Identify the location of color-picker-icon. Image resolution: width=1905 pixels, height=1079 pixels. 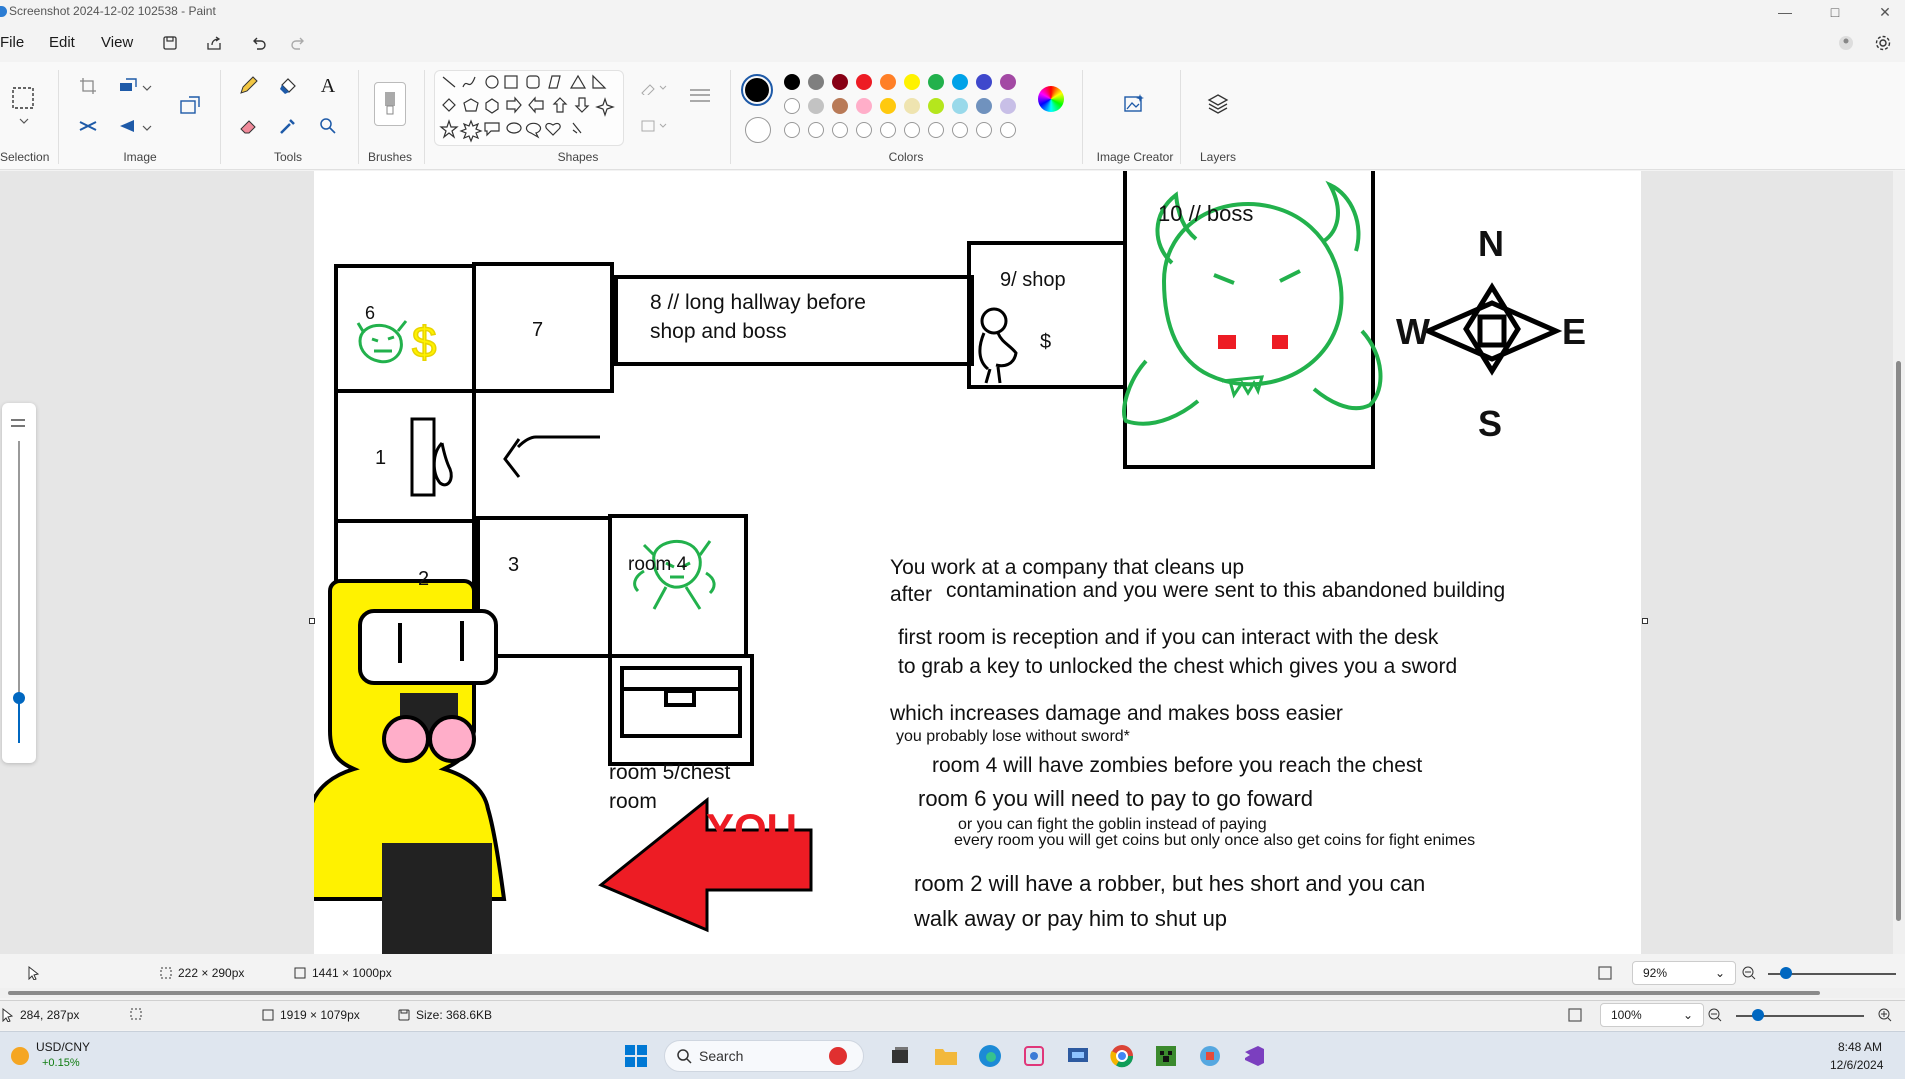
(288, 126).